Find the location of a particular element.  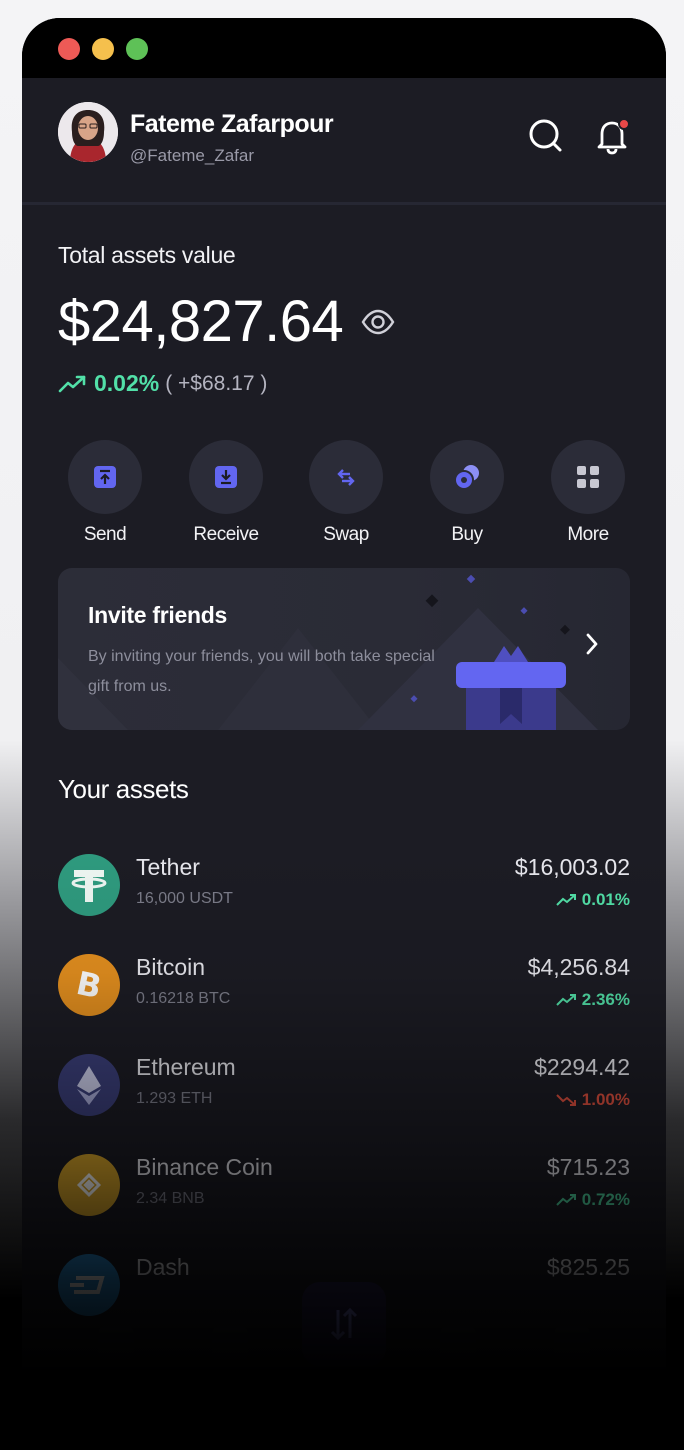

total-assets-label: Total assets value is located at coordinates (147, 255).